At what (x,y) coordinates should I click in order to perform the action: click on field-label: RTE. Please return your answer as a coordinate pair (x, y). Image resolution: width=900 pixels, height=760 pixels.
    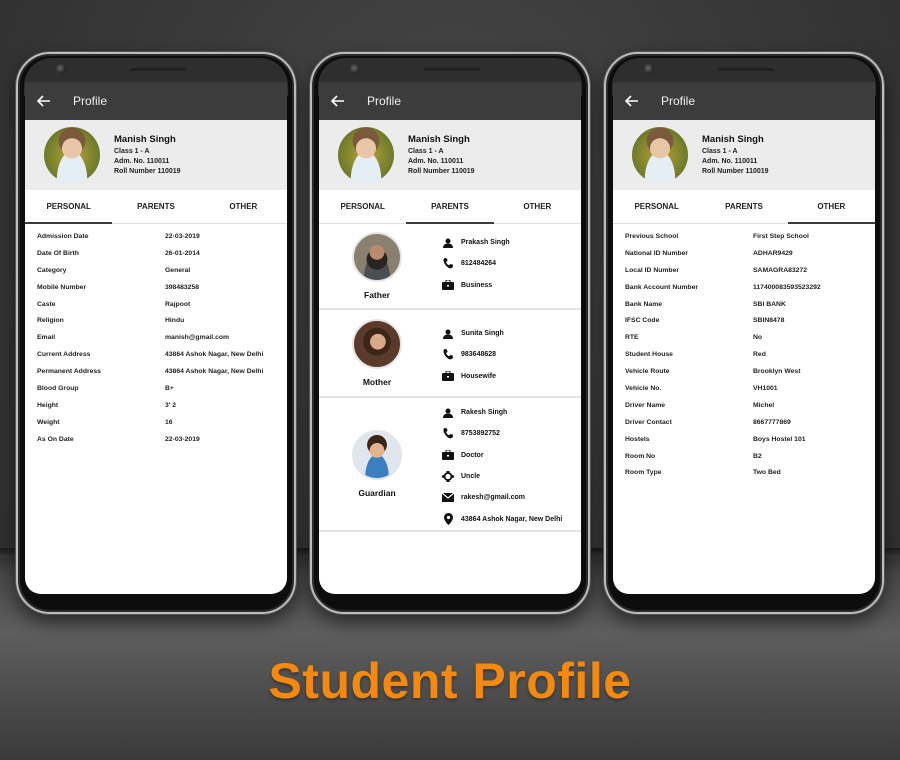
    Looking at the image, I should click on (632, 338).